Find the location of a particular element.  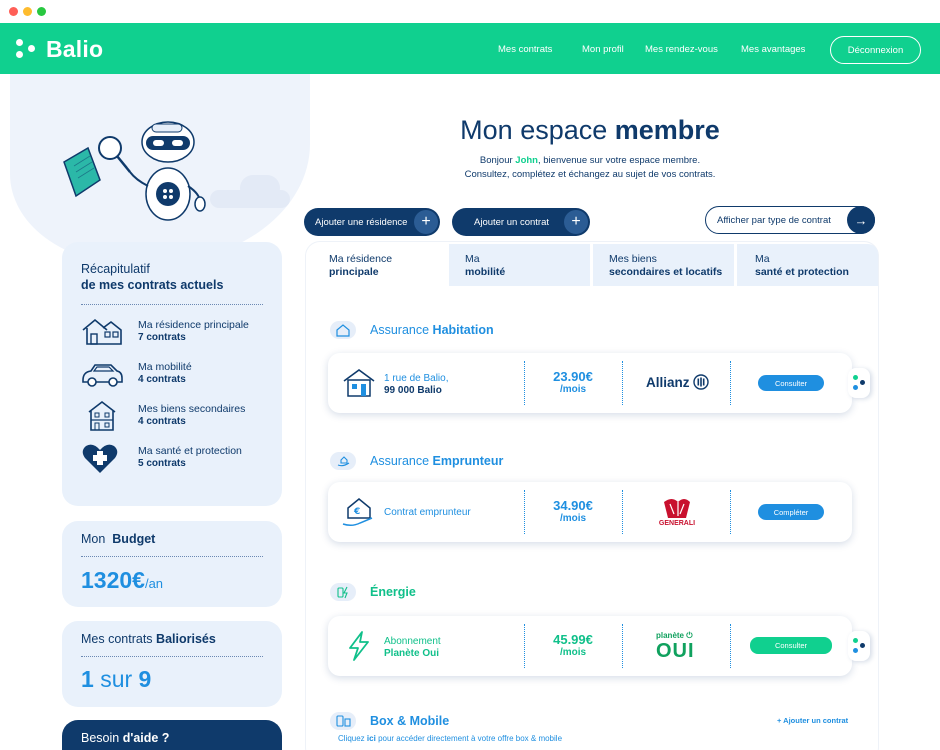

summary-item-secondary: Mes biens secondaires 4 contrats is located at coordinates (176, 417).